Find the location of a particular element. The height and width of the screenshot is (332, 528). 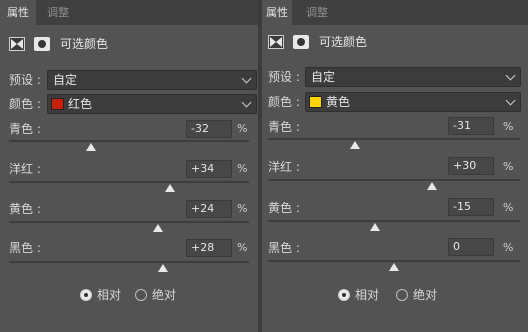

colors-dropdown: 黄色 is located at coordinates (413, 102).